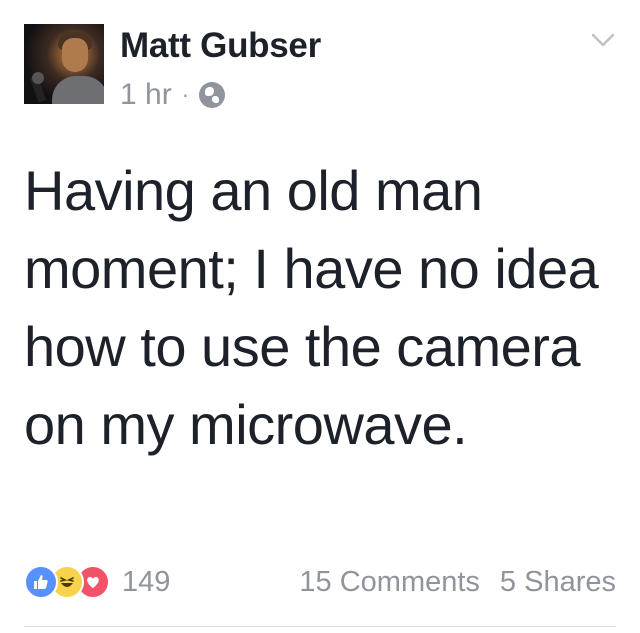  What do you see at coordinates (97, 582) in the screenshot?
I see `reactions-summary: 149` at bounding box center [97, 582].